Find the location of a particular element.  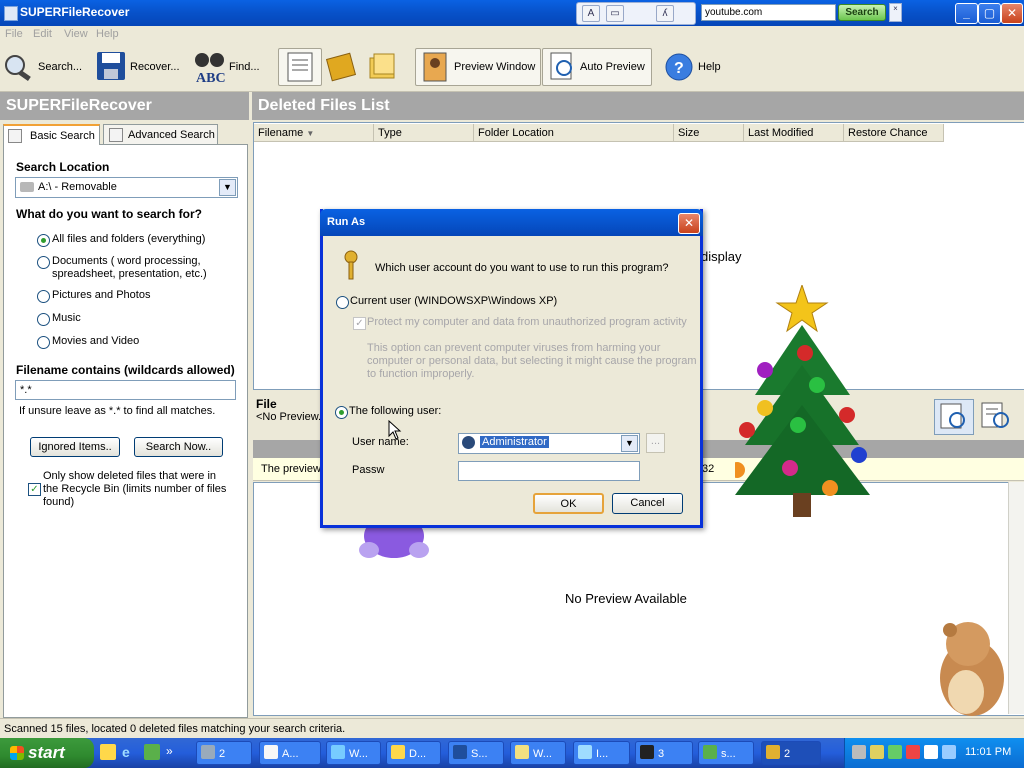

col-restore-chance: Restore Chance is located at coordinates (894, 133).